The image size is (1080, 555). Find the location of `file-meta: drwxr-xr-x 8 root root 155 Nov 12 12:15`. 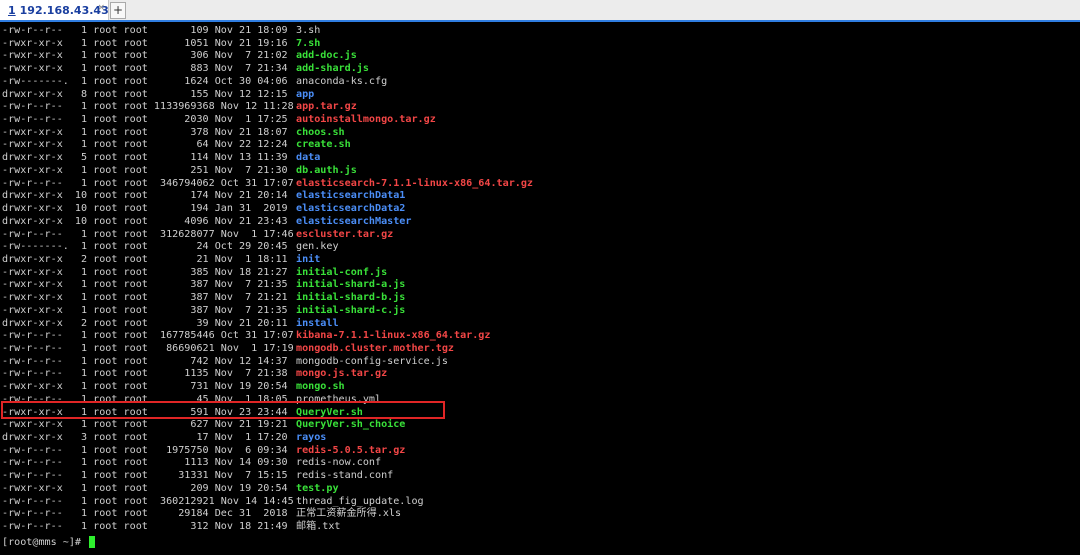

file-meta: drwxr-xr-x 8 root root 155 Nov 12 12:15 is located at coordinates (145, 94).